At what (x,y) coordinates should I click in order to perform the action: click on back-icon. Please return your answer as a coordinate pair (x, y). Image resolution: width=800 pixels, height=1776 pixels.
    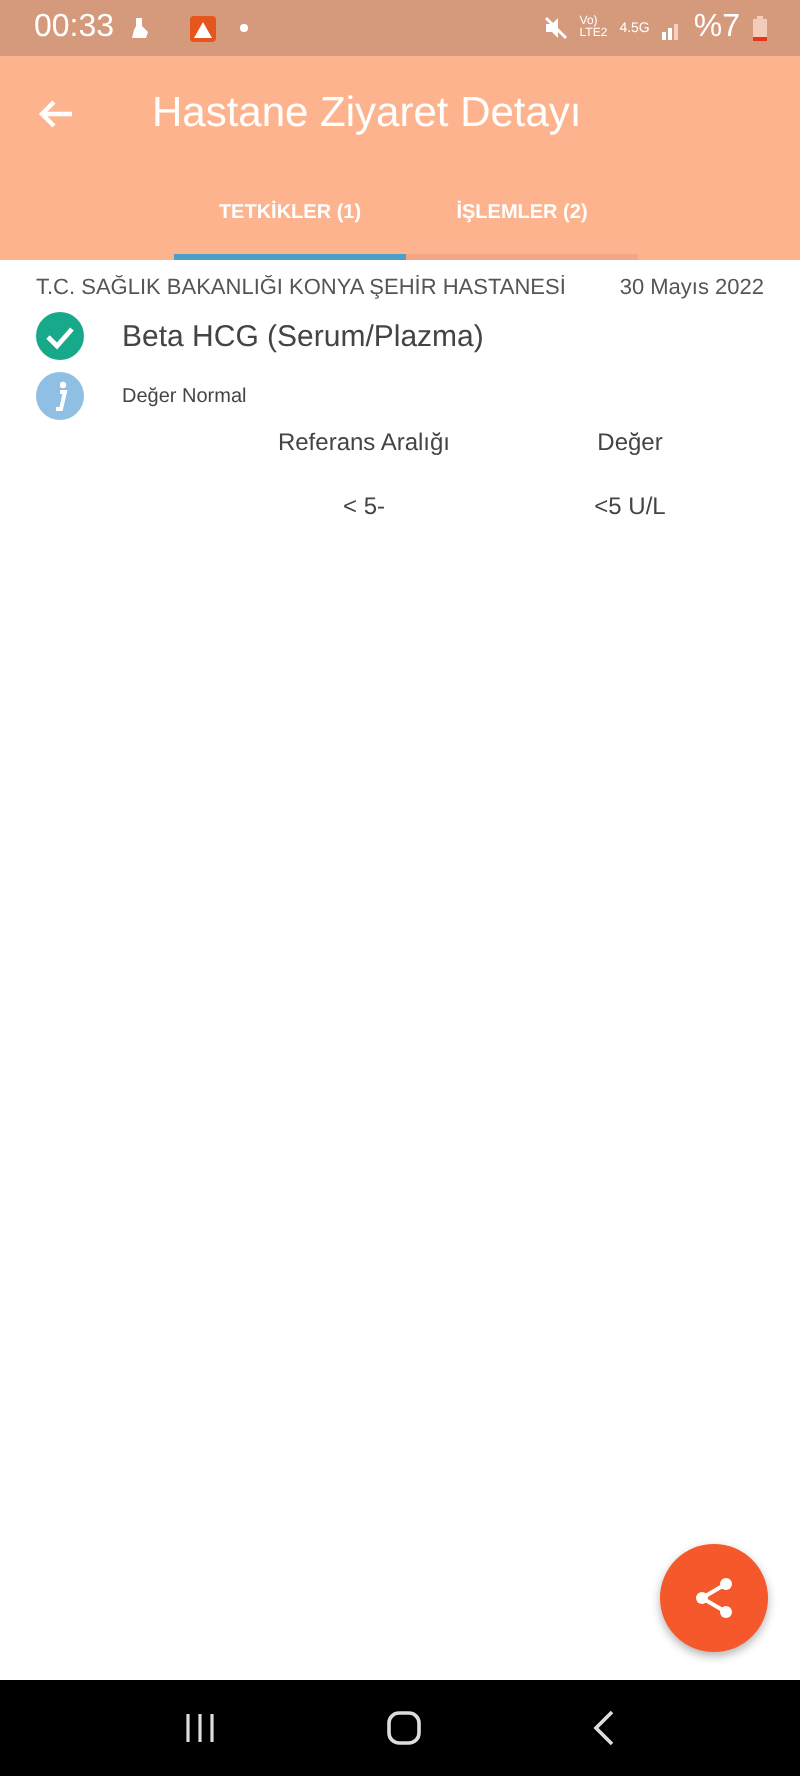
    Looking at the image, I should click on (603, 1728).